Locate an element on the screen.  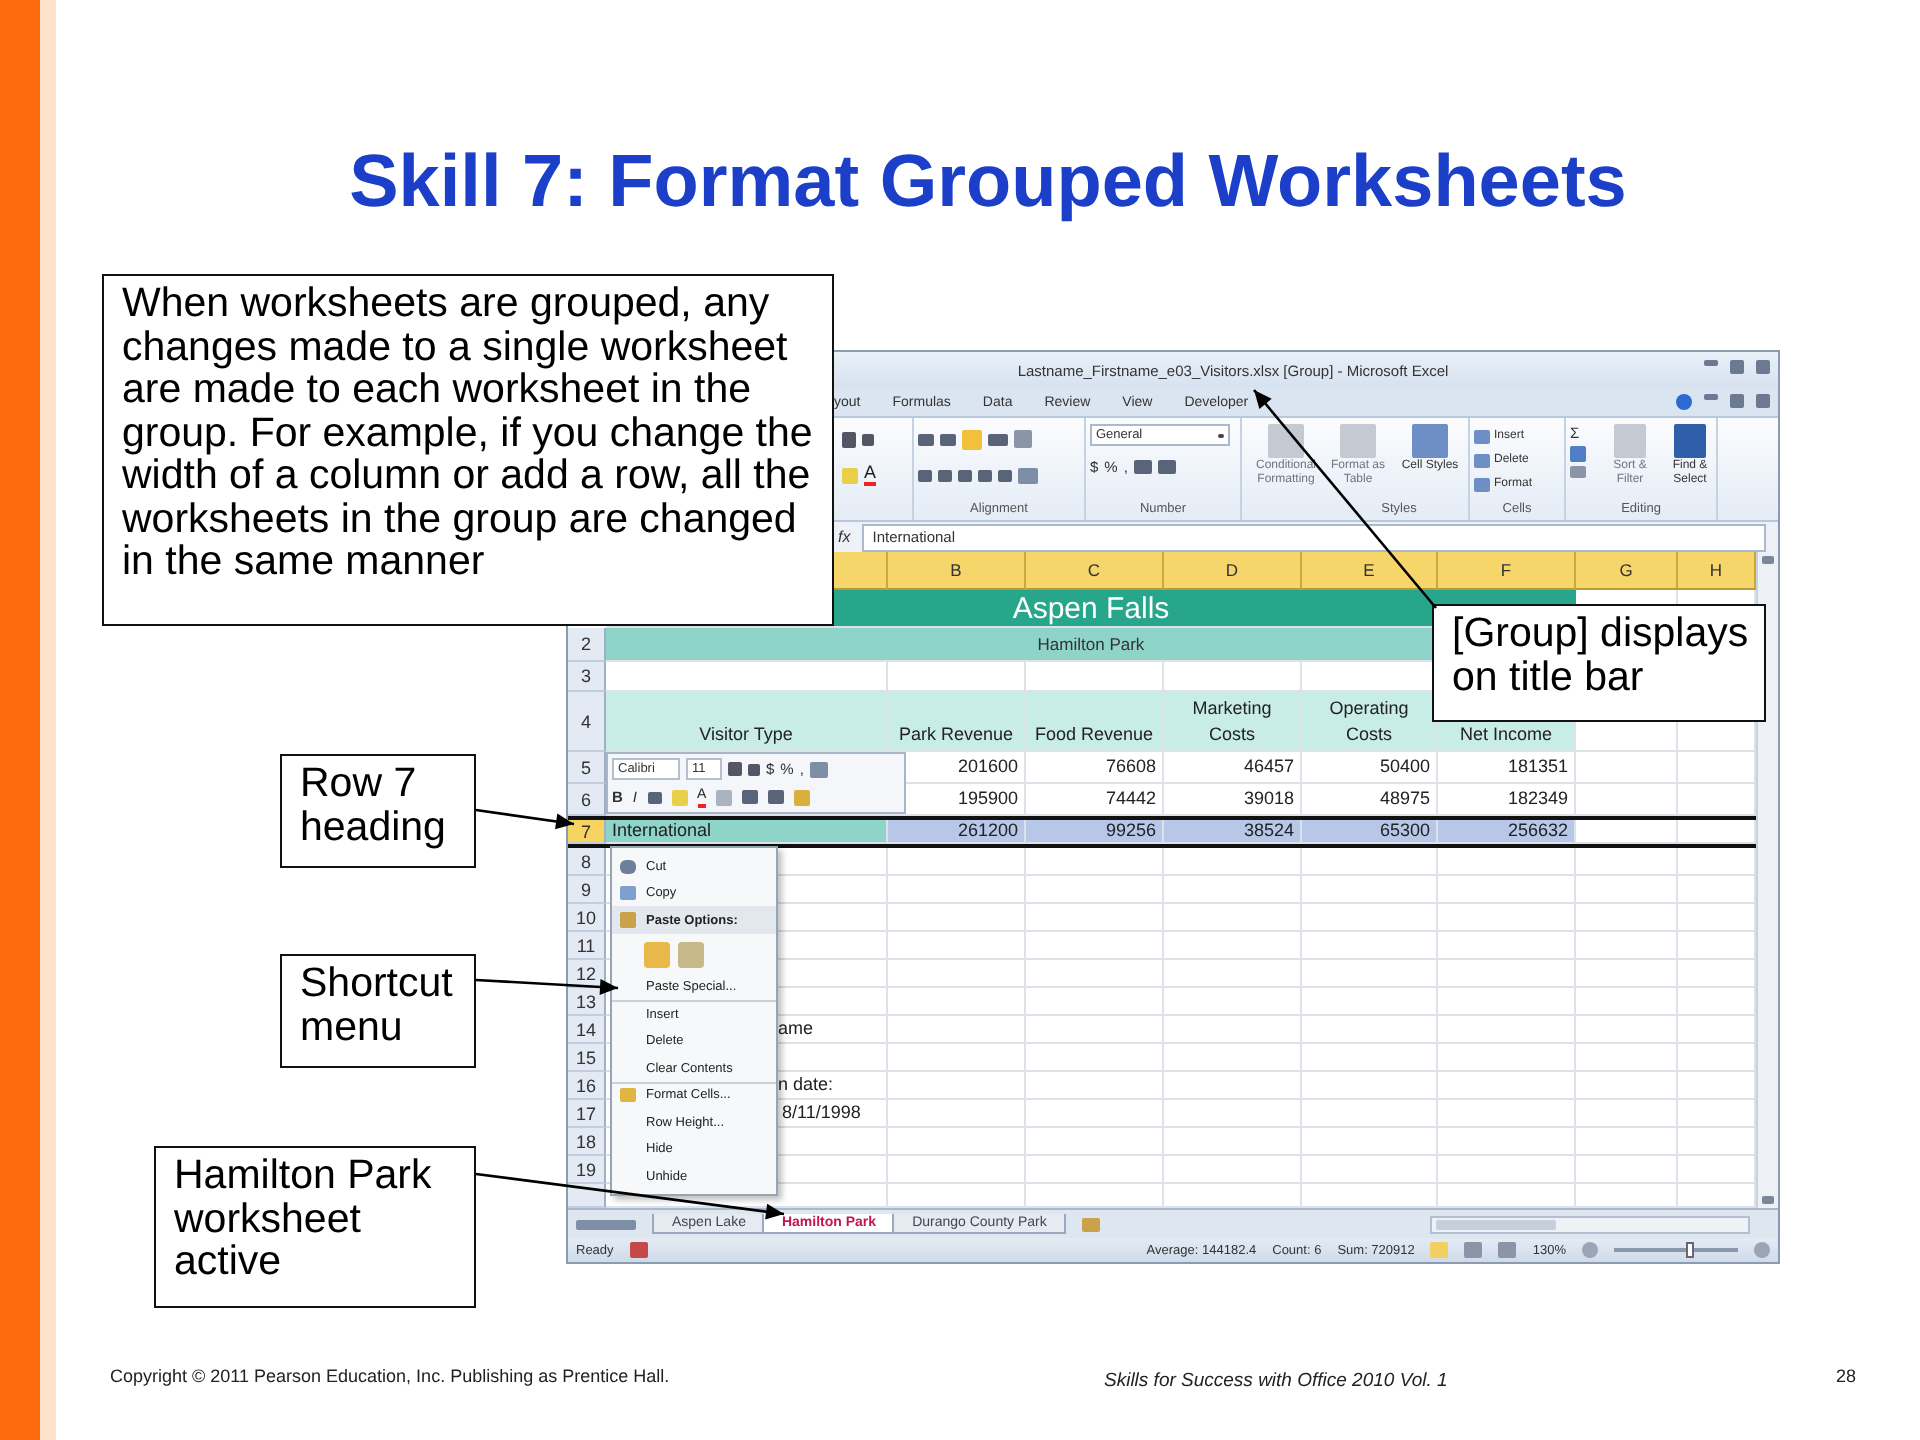
column-heading: F is located at coordinates (1507, 571).